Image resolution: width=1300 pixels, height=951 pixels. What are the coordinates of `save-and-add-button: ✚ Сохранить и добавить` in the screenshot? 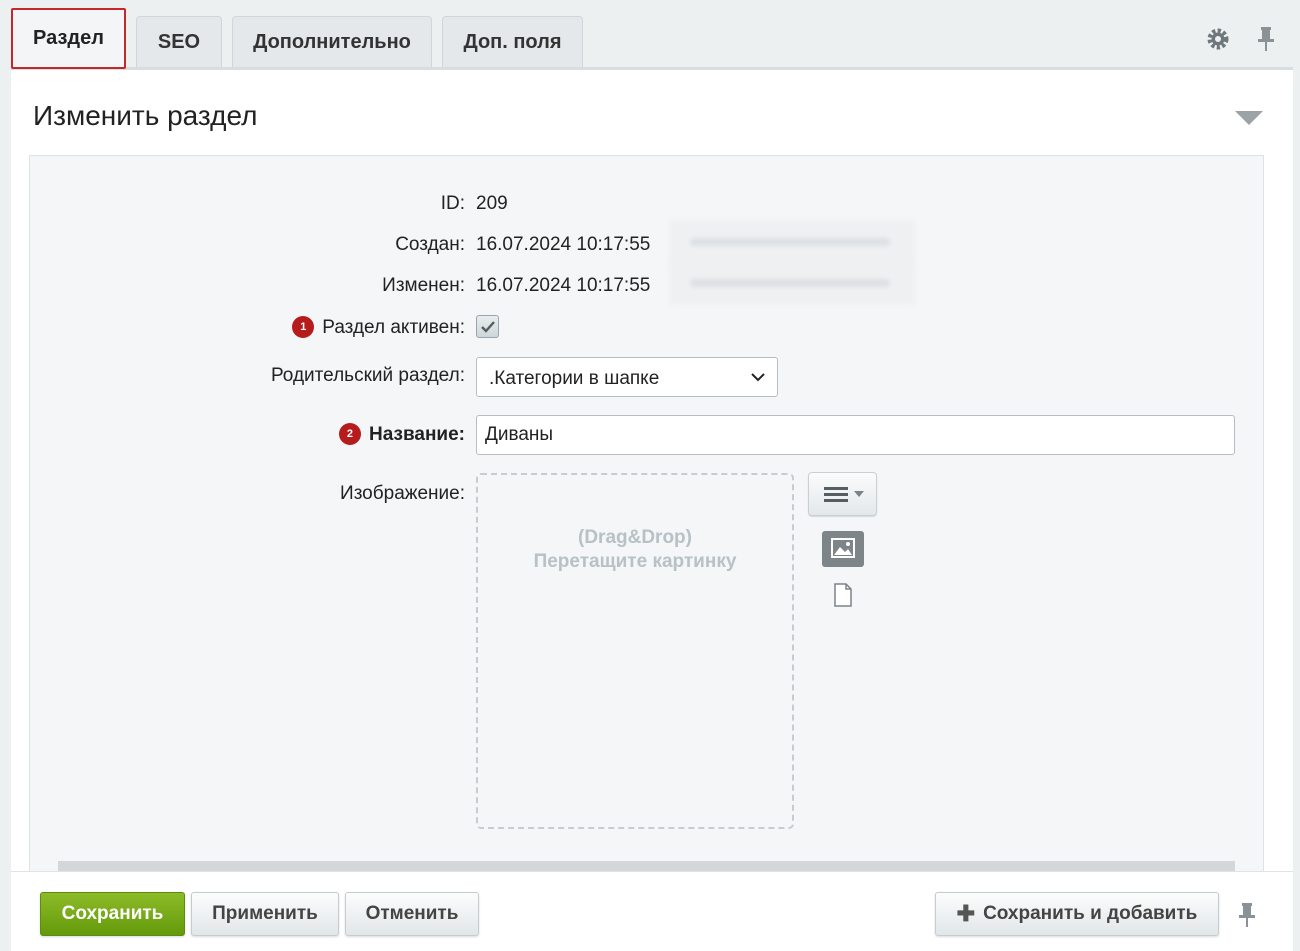 It's located at (1077, 914).